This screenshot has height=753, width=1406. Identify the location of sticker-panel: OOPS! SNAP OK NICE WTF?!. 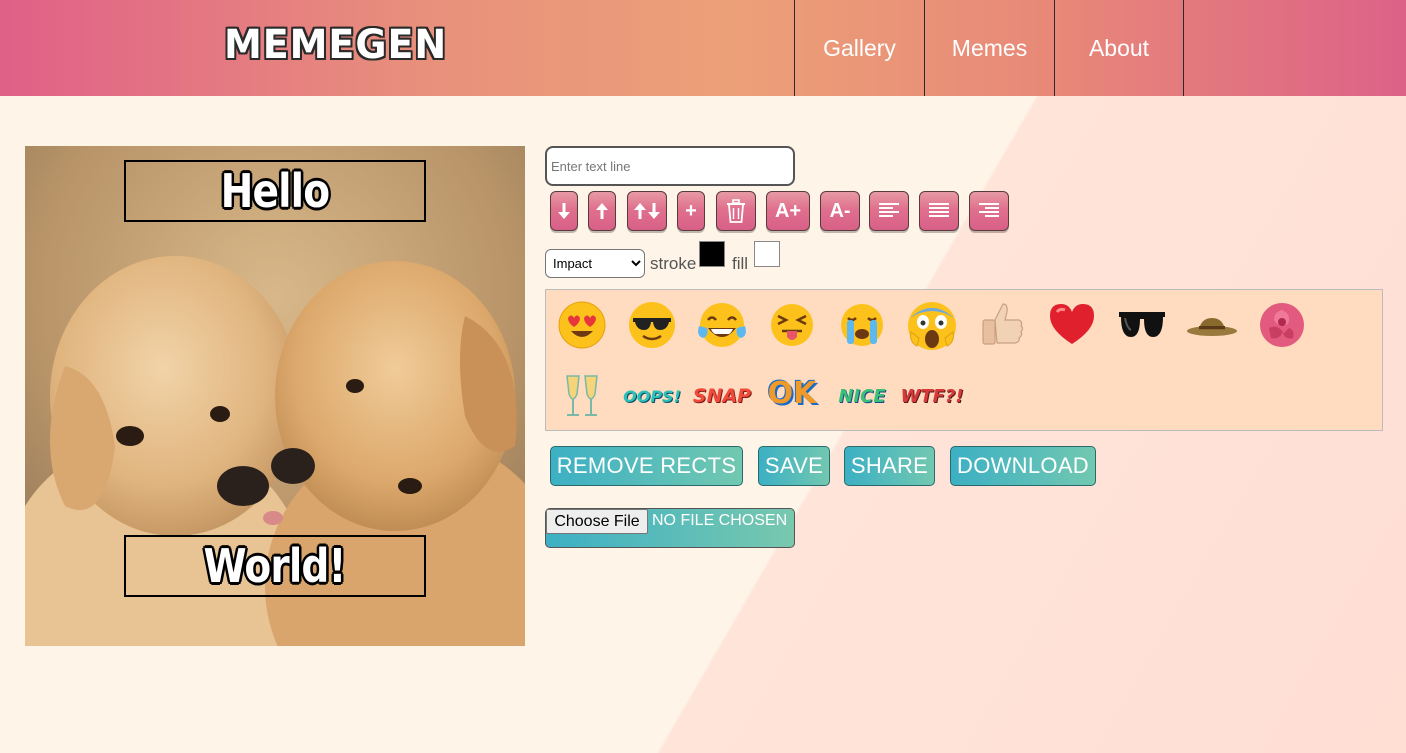
(964, 360).